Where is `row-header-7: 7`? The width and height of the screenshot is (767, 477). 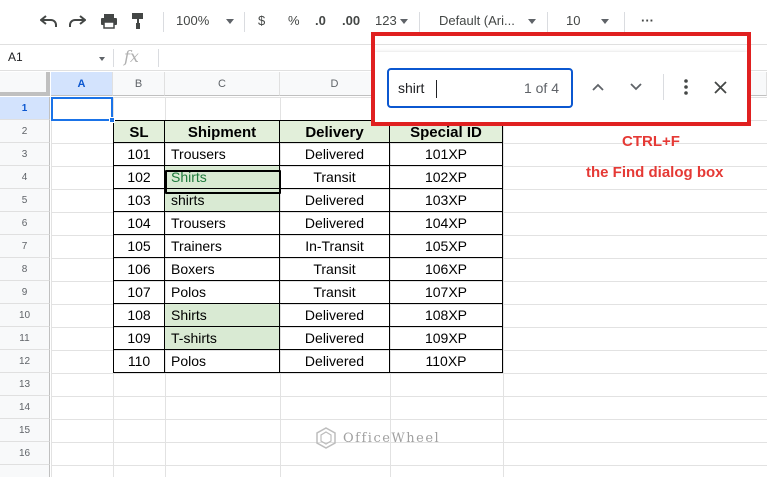
row-header-7: 7 is located at coordinates (25, 246).